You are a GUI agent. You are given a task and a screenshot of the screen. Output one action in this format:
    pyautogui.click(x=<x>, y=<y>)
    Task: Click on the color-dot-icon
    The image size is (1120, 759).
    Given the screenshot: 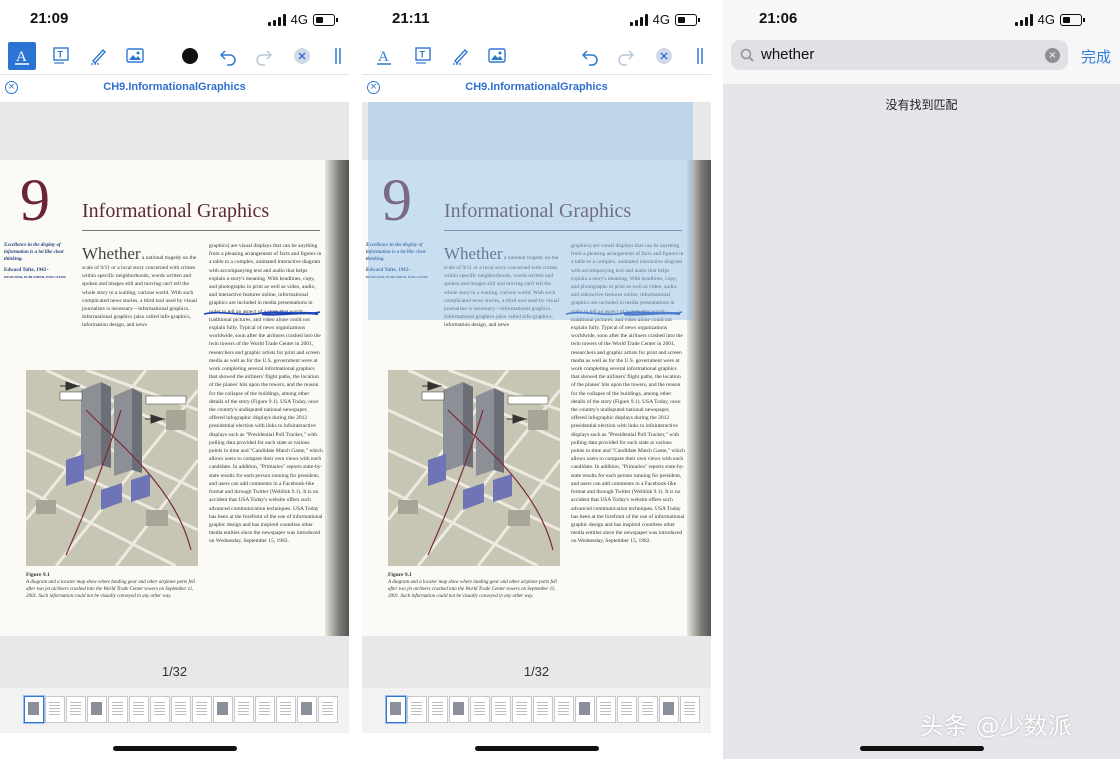 What is the action you would take?
    pyautogui.click(x=190, y=56)
    